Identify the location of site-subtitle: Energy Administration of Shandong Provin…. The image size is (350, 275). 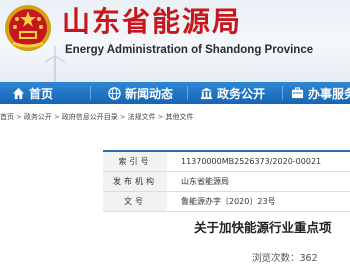
(189, 50).